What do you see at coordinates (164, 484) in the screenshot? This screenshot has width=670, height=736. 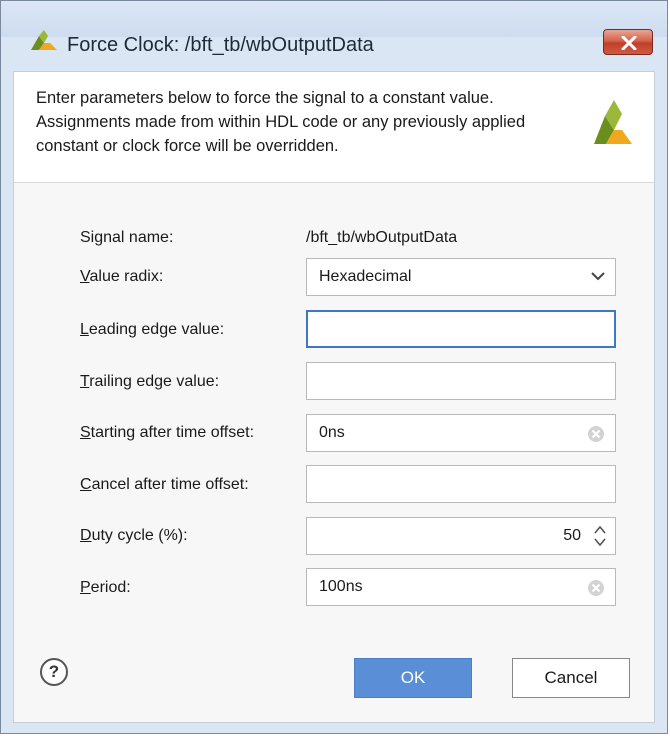 I see `cancel-after-label: Cancel after time offset:` at bounding box center [164, 484].